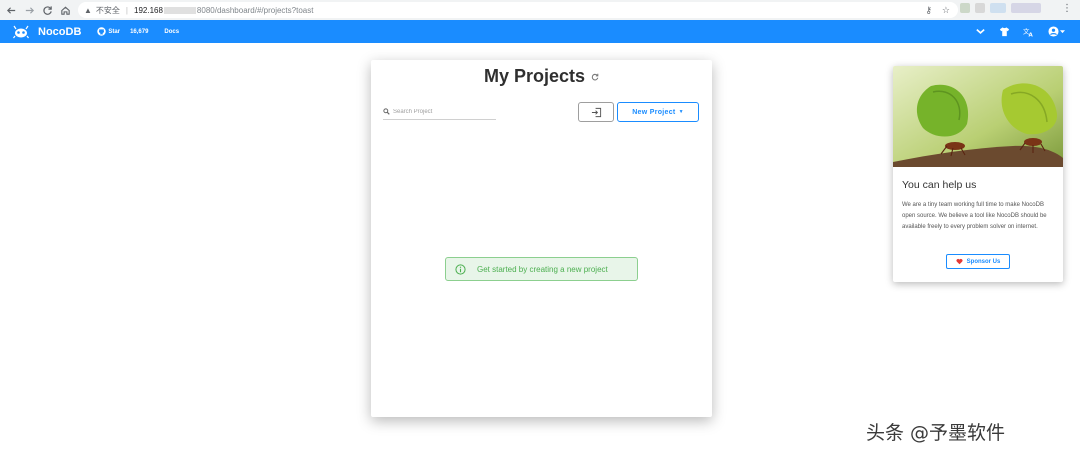 The image size is (1080, 459). I want to click on leafcutter-ants-image, so click(978, 116).